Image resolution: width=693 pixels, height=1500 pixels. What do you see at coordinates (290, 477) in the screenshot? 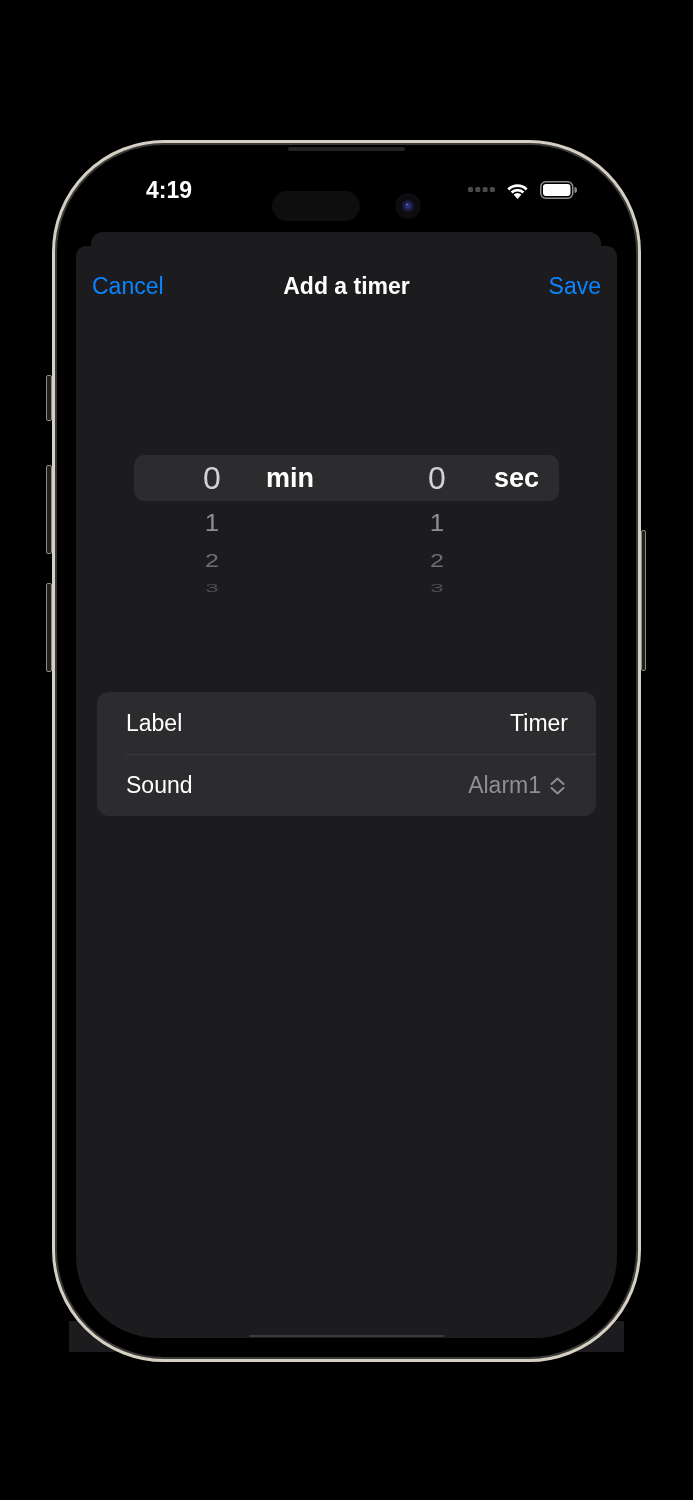
I see `picker-unit-label: min` at bounding box center [290, 477].